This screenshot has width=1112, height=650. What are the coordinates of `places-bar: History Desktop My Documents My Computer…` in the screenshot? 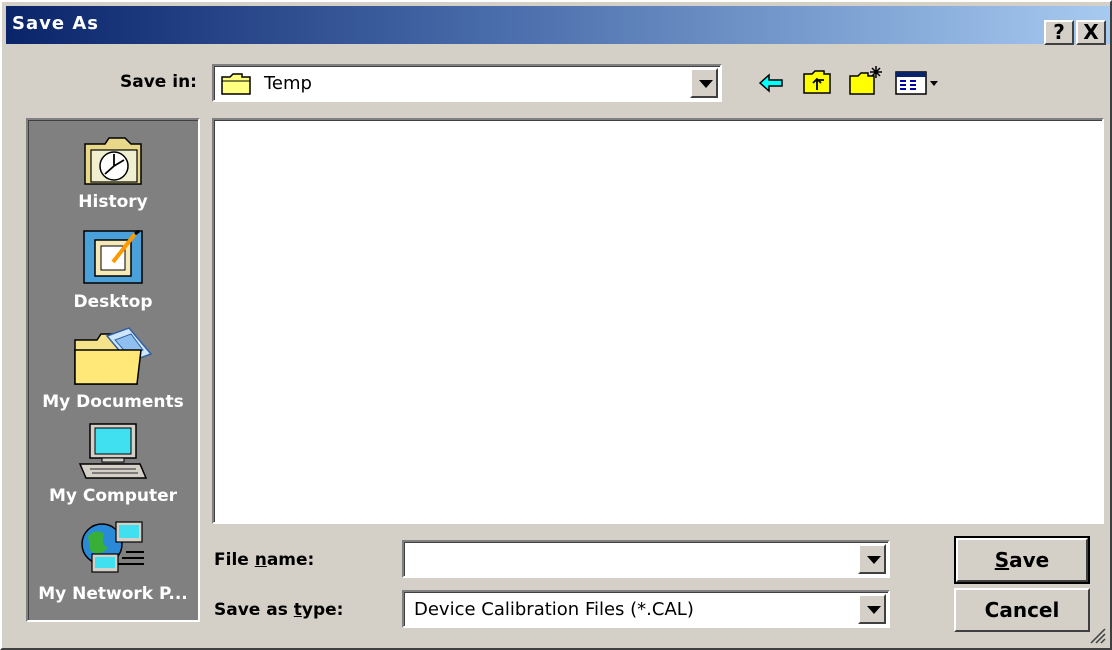 It's located at (113, 370).